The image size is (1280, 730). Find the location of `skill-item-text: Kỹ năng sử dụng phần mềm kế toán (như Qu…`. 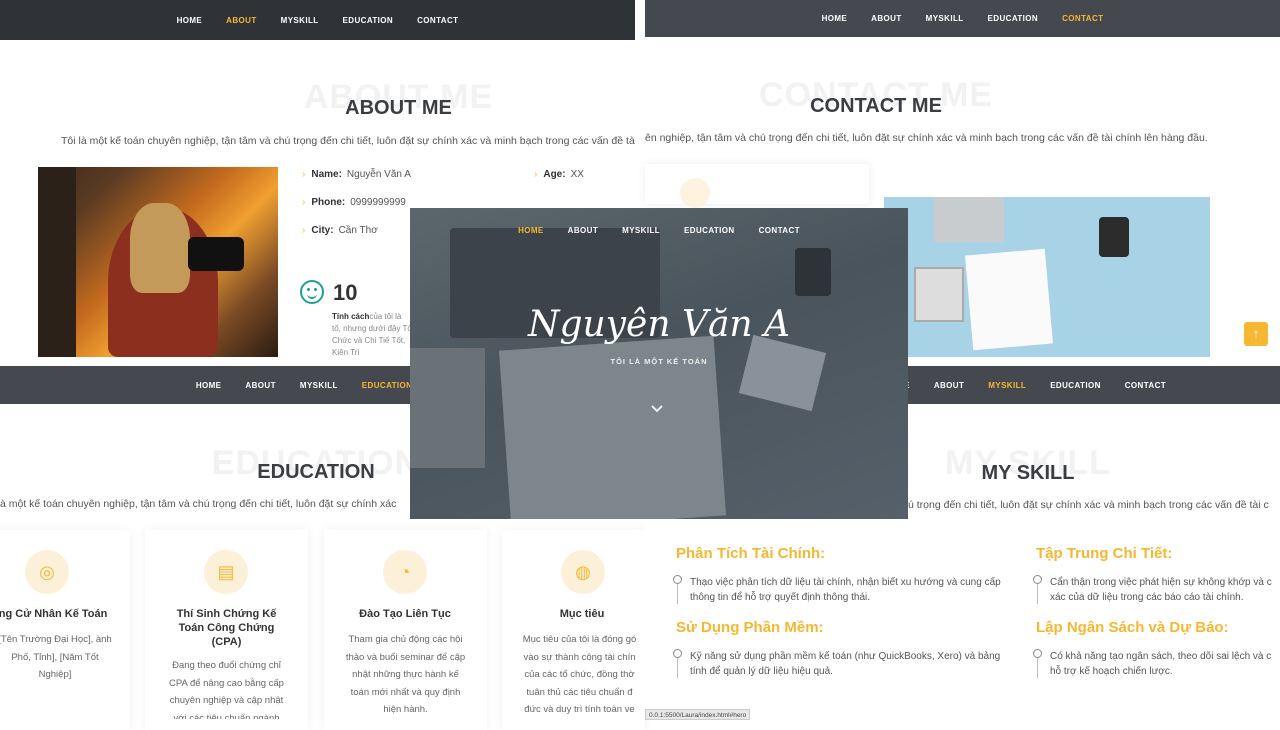

skill-item-text: Kỹ năng sử dụng phần mềm kế toán (như Qu… is located at coordinates (845, 664).